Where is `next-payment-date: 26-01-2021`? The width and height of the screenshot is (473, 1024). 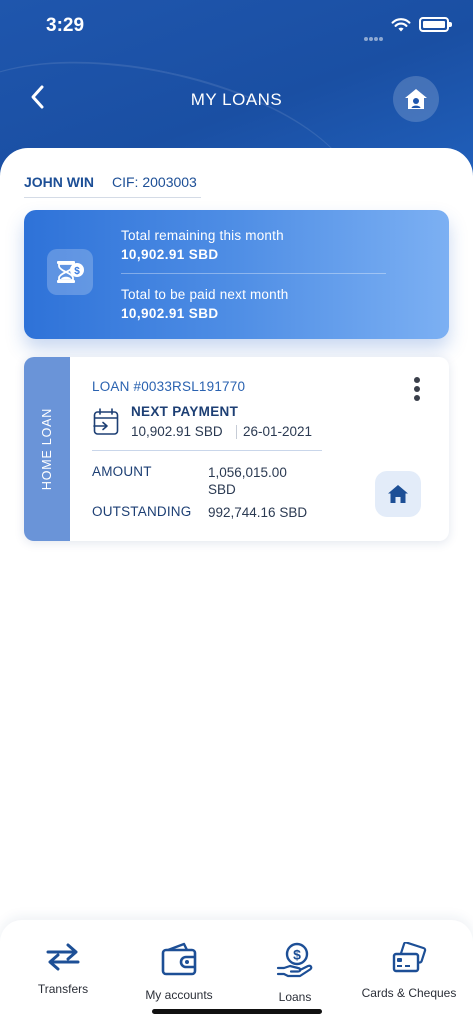
next-payment-date: 26-01-2021 is located at coordinates (278, 431).